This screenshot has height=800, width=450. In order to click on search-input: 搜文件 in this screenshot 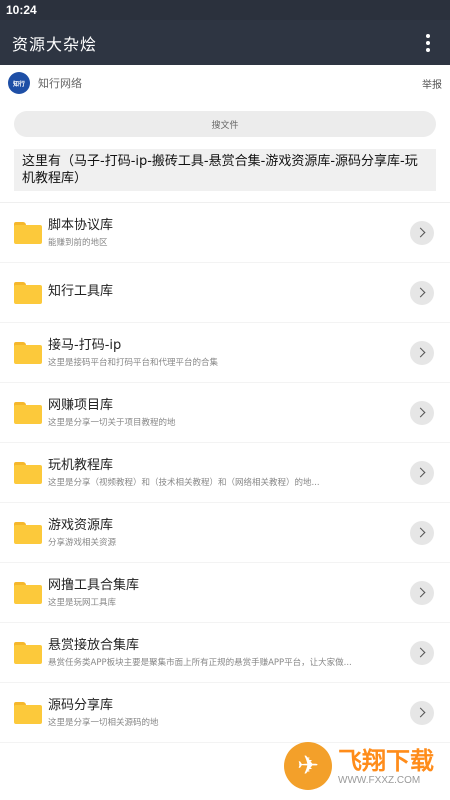, I will do `click(225, 124)`.